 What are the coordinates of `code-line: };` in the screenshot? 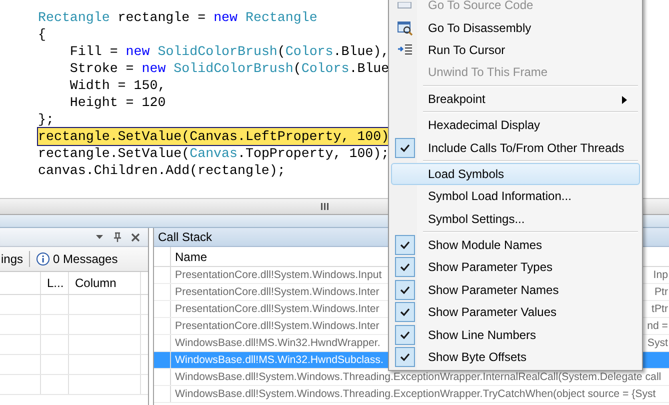 It's located at (46, 119).